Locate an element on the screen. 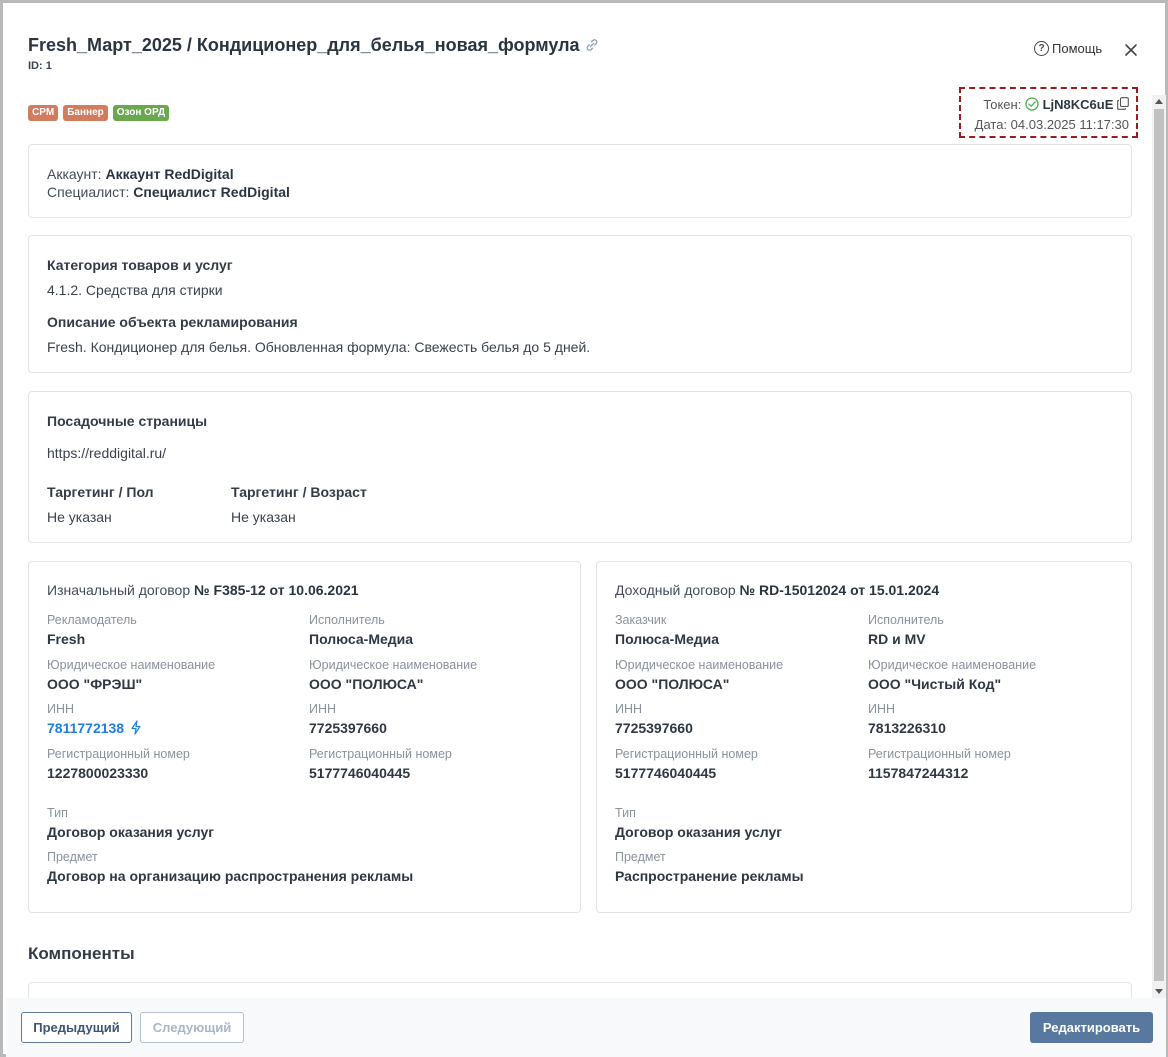  customer-legal-name-label: Юридическое наименование is located at coordinates (699, 665).